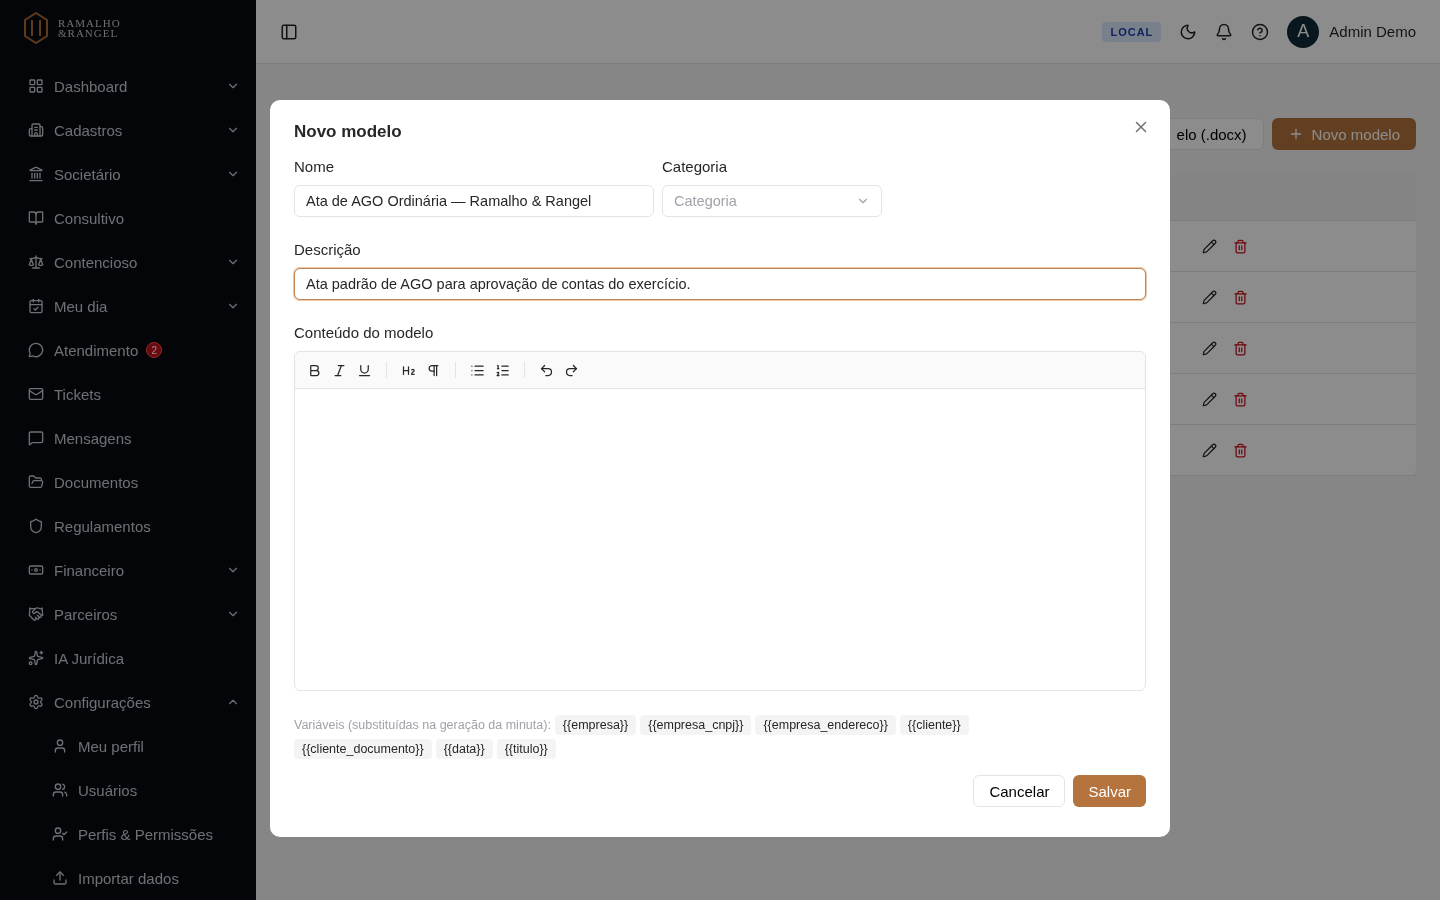 The image size is (1440, 900). What do you see at coordinates (36, 526) in the screenshot?
I see `shield-icon` at bounding box center [36, 526].